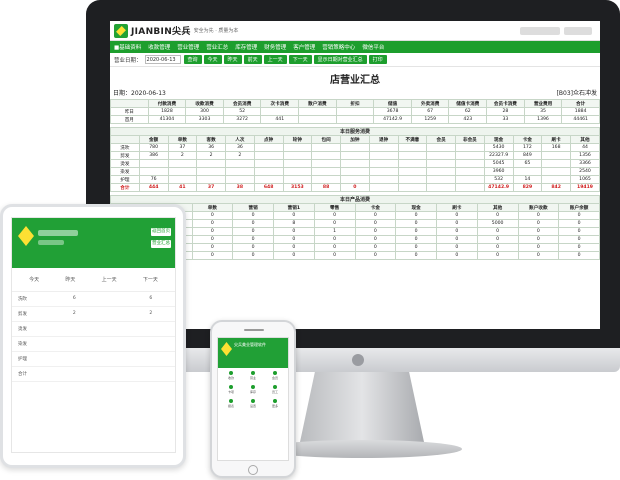 The width and height of the screenshot is (620, 480). Describe the element at coordinates (275, 59) in the screenshot. I see `toolbar-button: 上一天` at that location.